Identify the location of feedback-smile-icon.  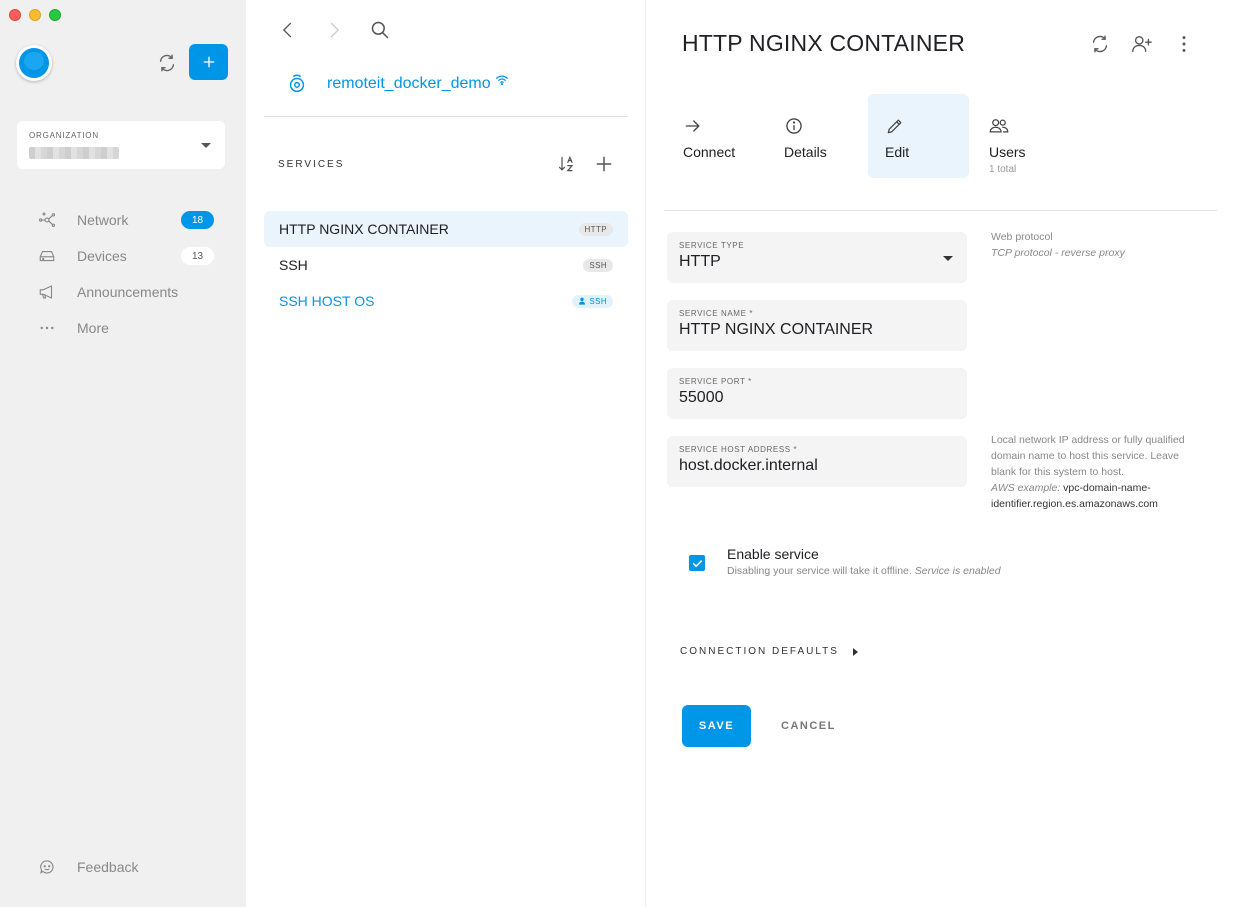
(47, 867).